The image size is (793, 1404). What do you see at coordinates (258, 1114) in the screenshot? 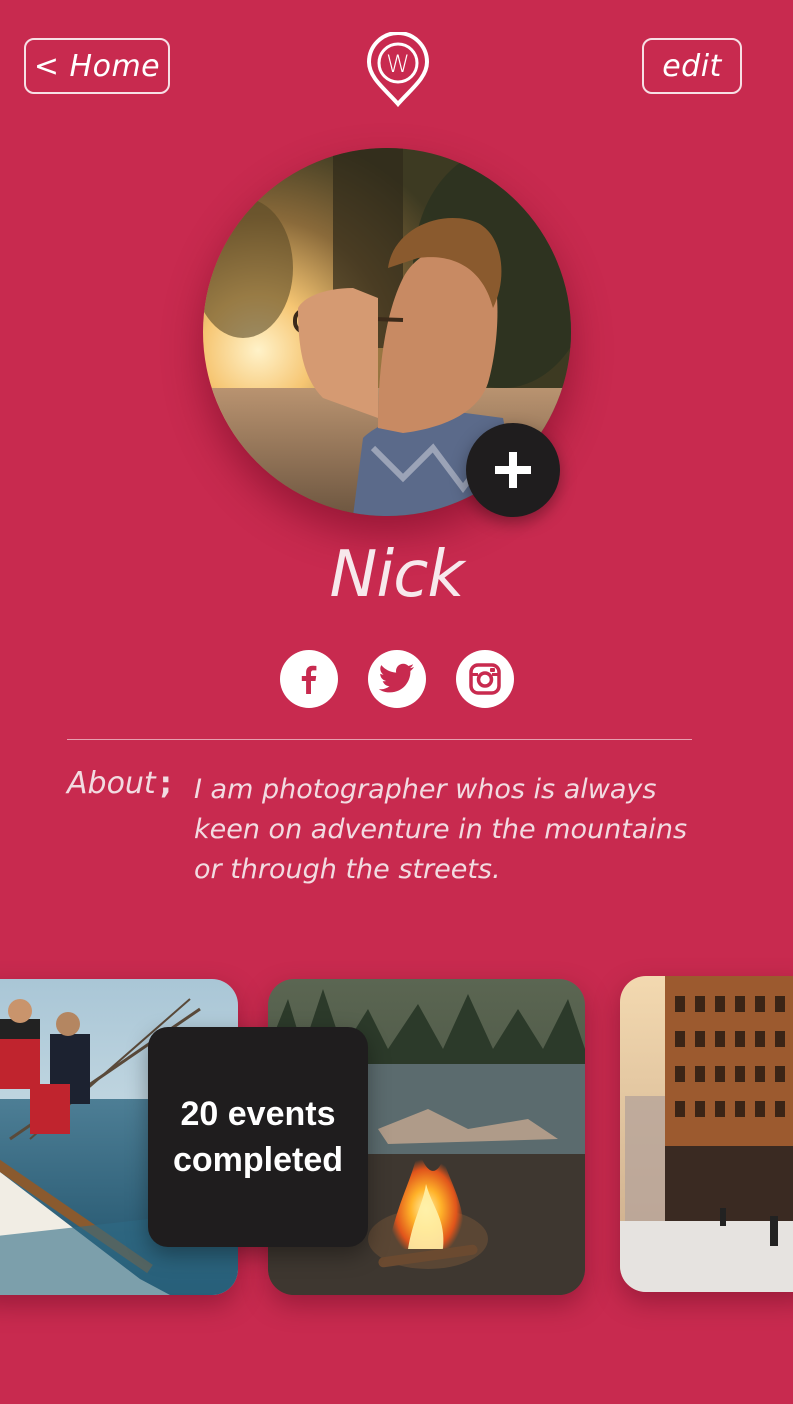
I see `events-count: 20 events` at bounding box center [258, 1114].